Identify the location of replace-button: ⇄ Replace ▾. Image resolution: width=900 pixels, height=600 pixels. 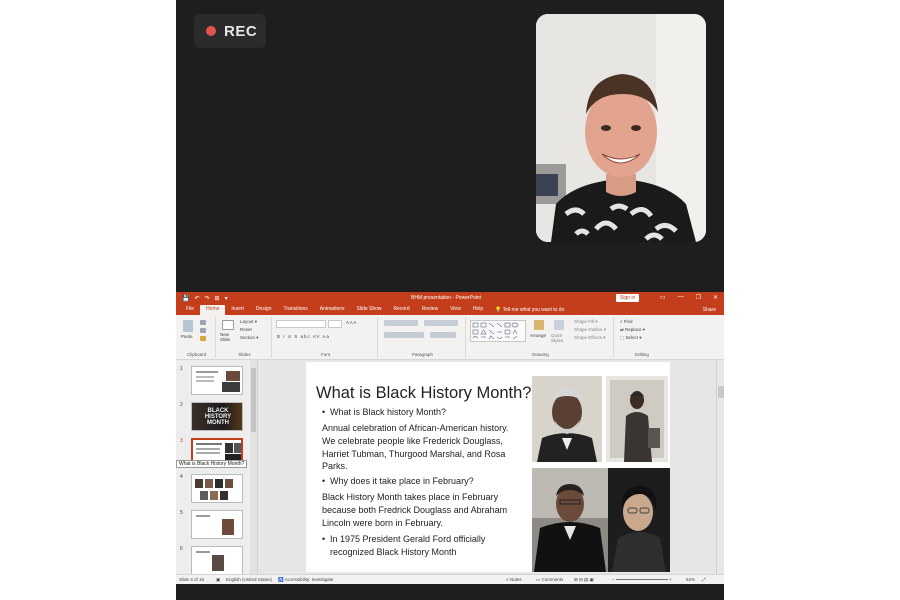
(632, 330).